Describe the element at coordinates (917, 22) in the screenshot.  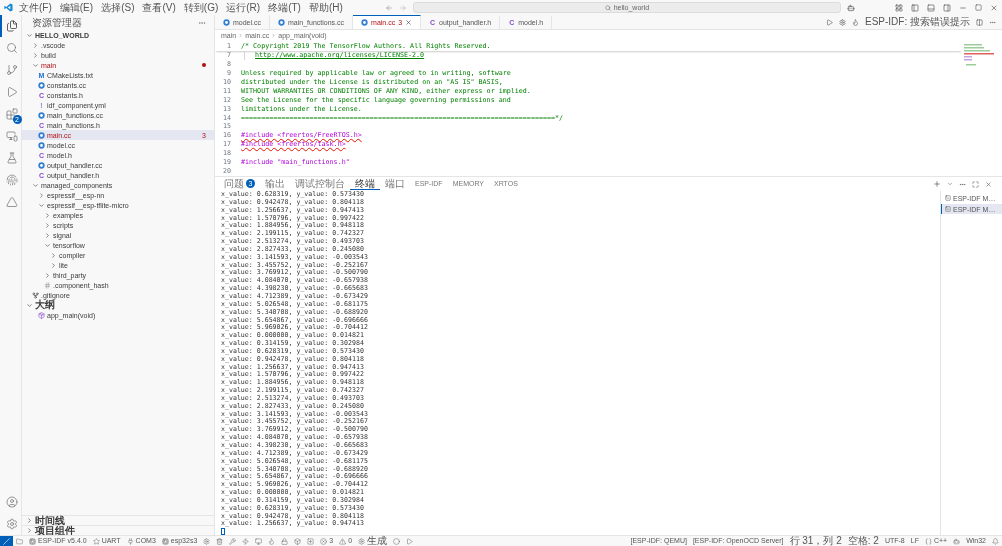
I see `esp-idf-action: ESP-IDF: 搜索错误提示` at that location.